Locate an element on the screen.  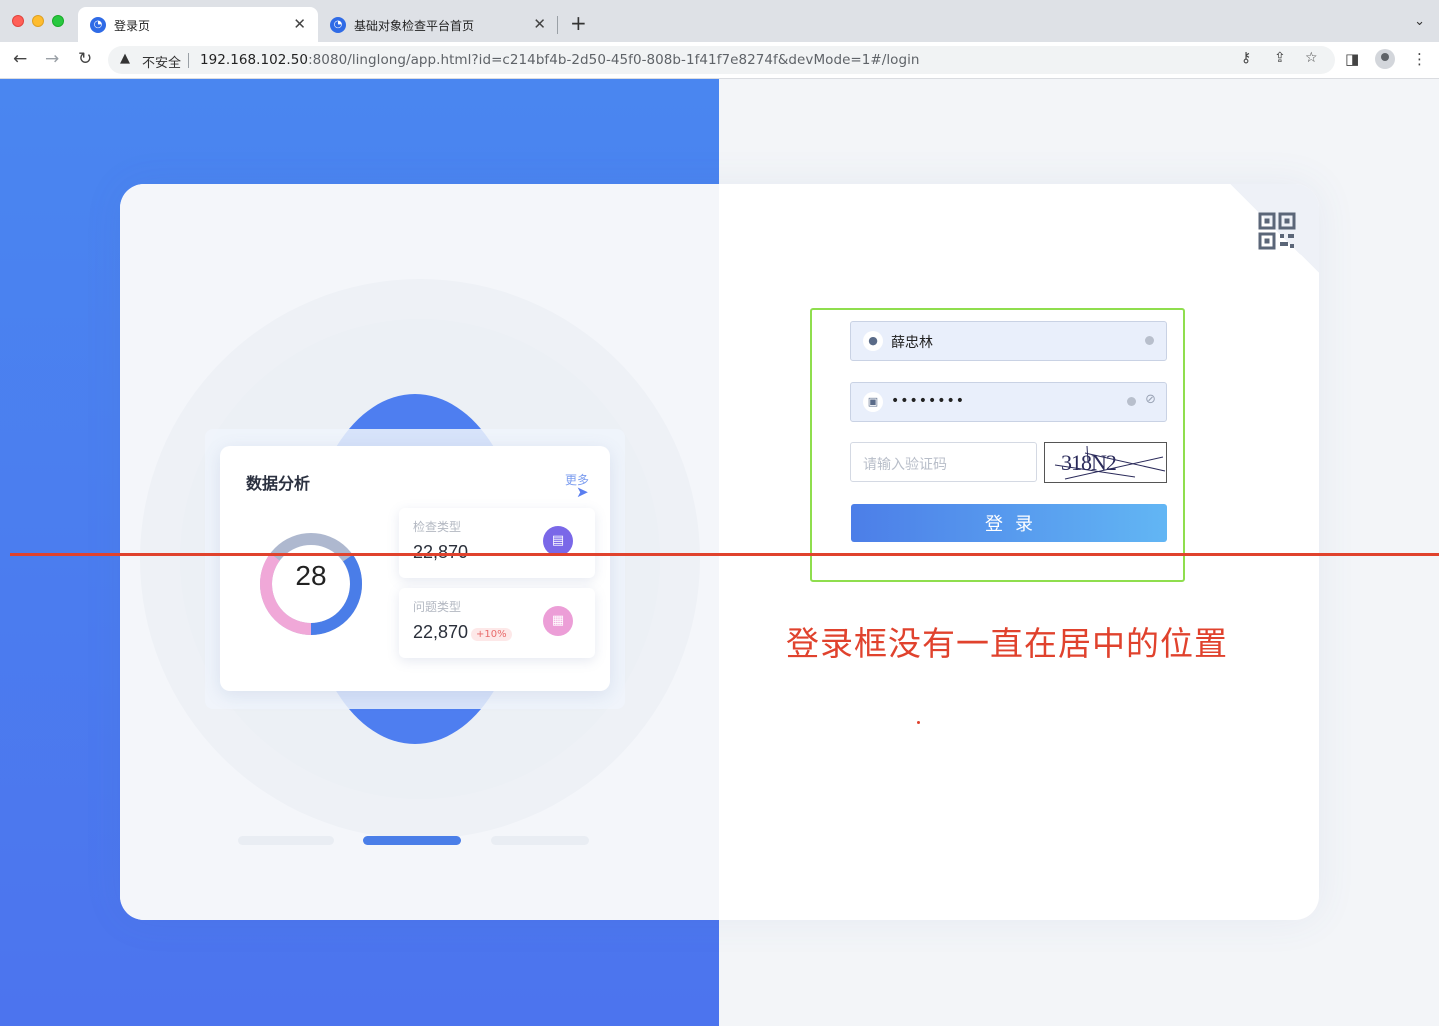
donut-value: 28 is located at coordinates (311, 575).